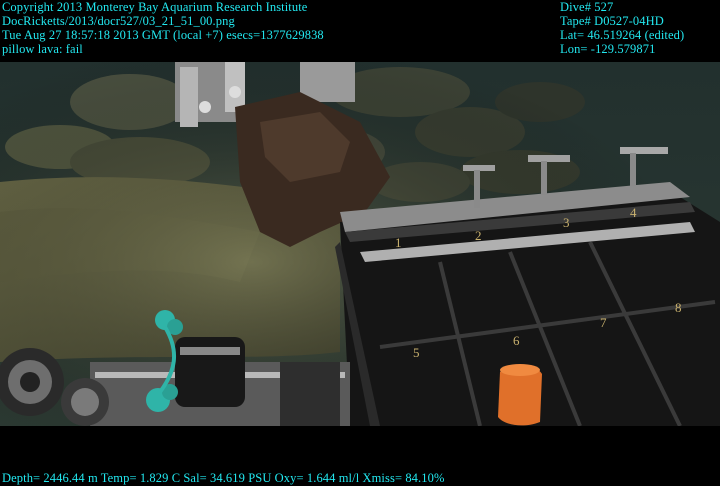 The image size is (720, 486). Describe the element at coordinates (478, 235) in the screenshot. I see `crate-number-2: 2` at that location.